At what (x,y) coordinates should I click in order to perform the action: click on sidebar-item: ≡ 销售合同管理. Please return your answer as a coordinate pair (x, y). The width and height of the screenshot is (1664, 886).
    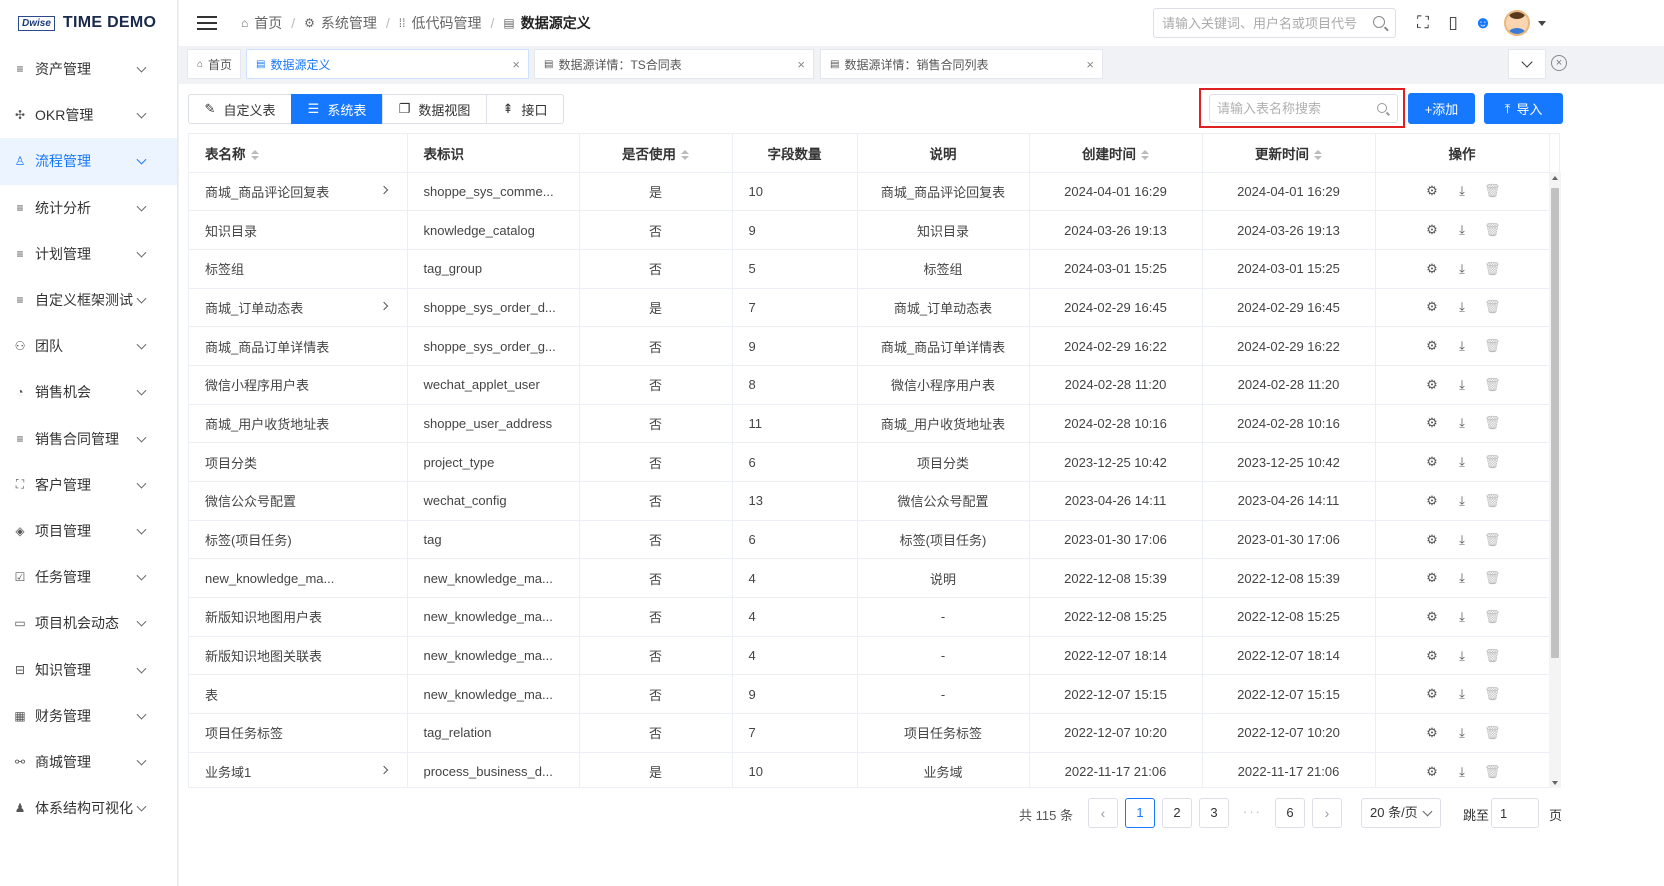
    Looking at the image, I should click on (88, 439).